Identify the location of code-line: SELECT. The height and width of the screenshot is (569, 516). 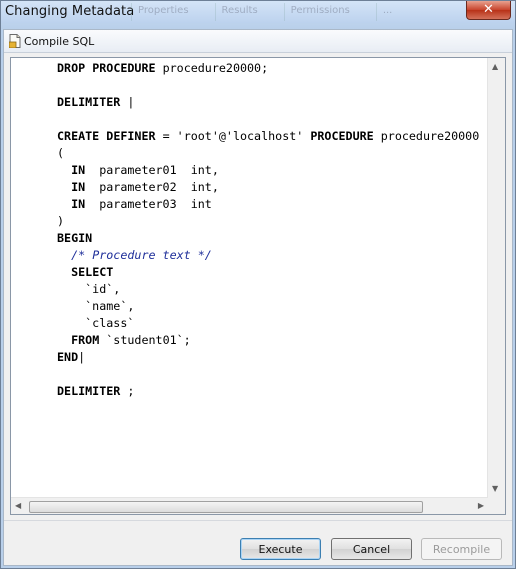
(92, 272).